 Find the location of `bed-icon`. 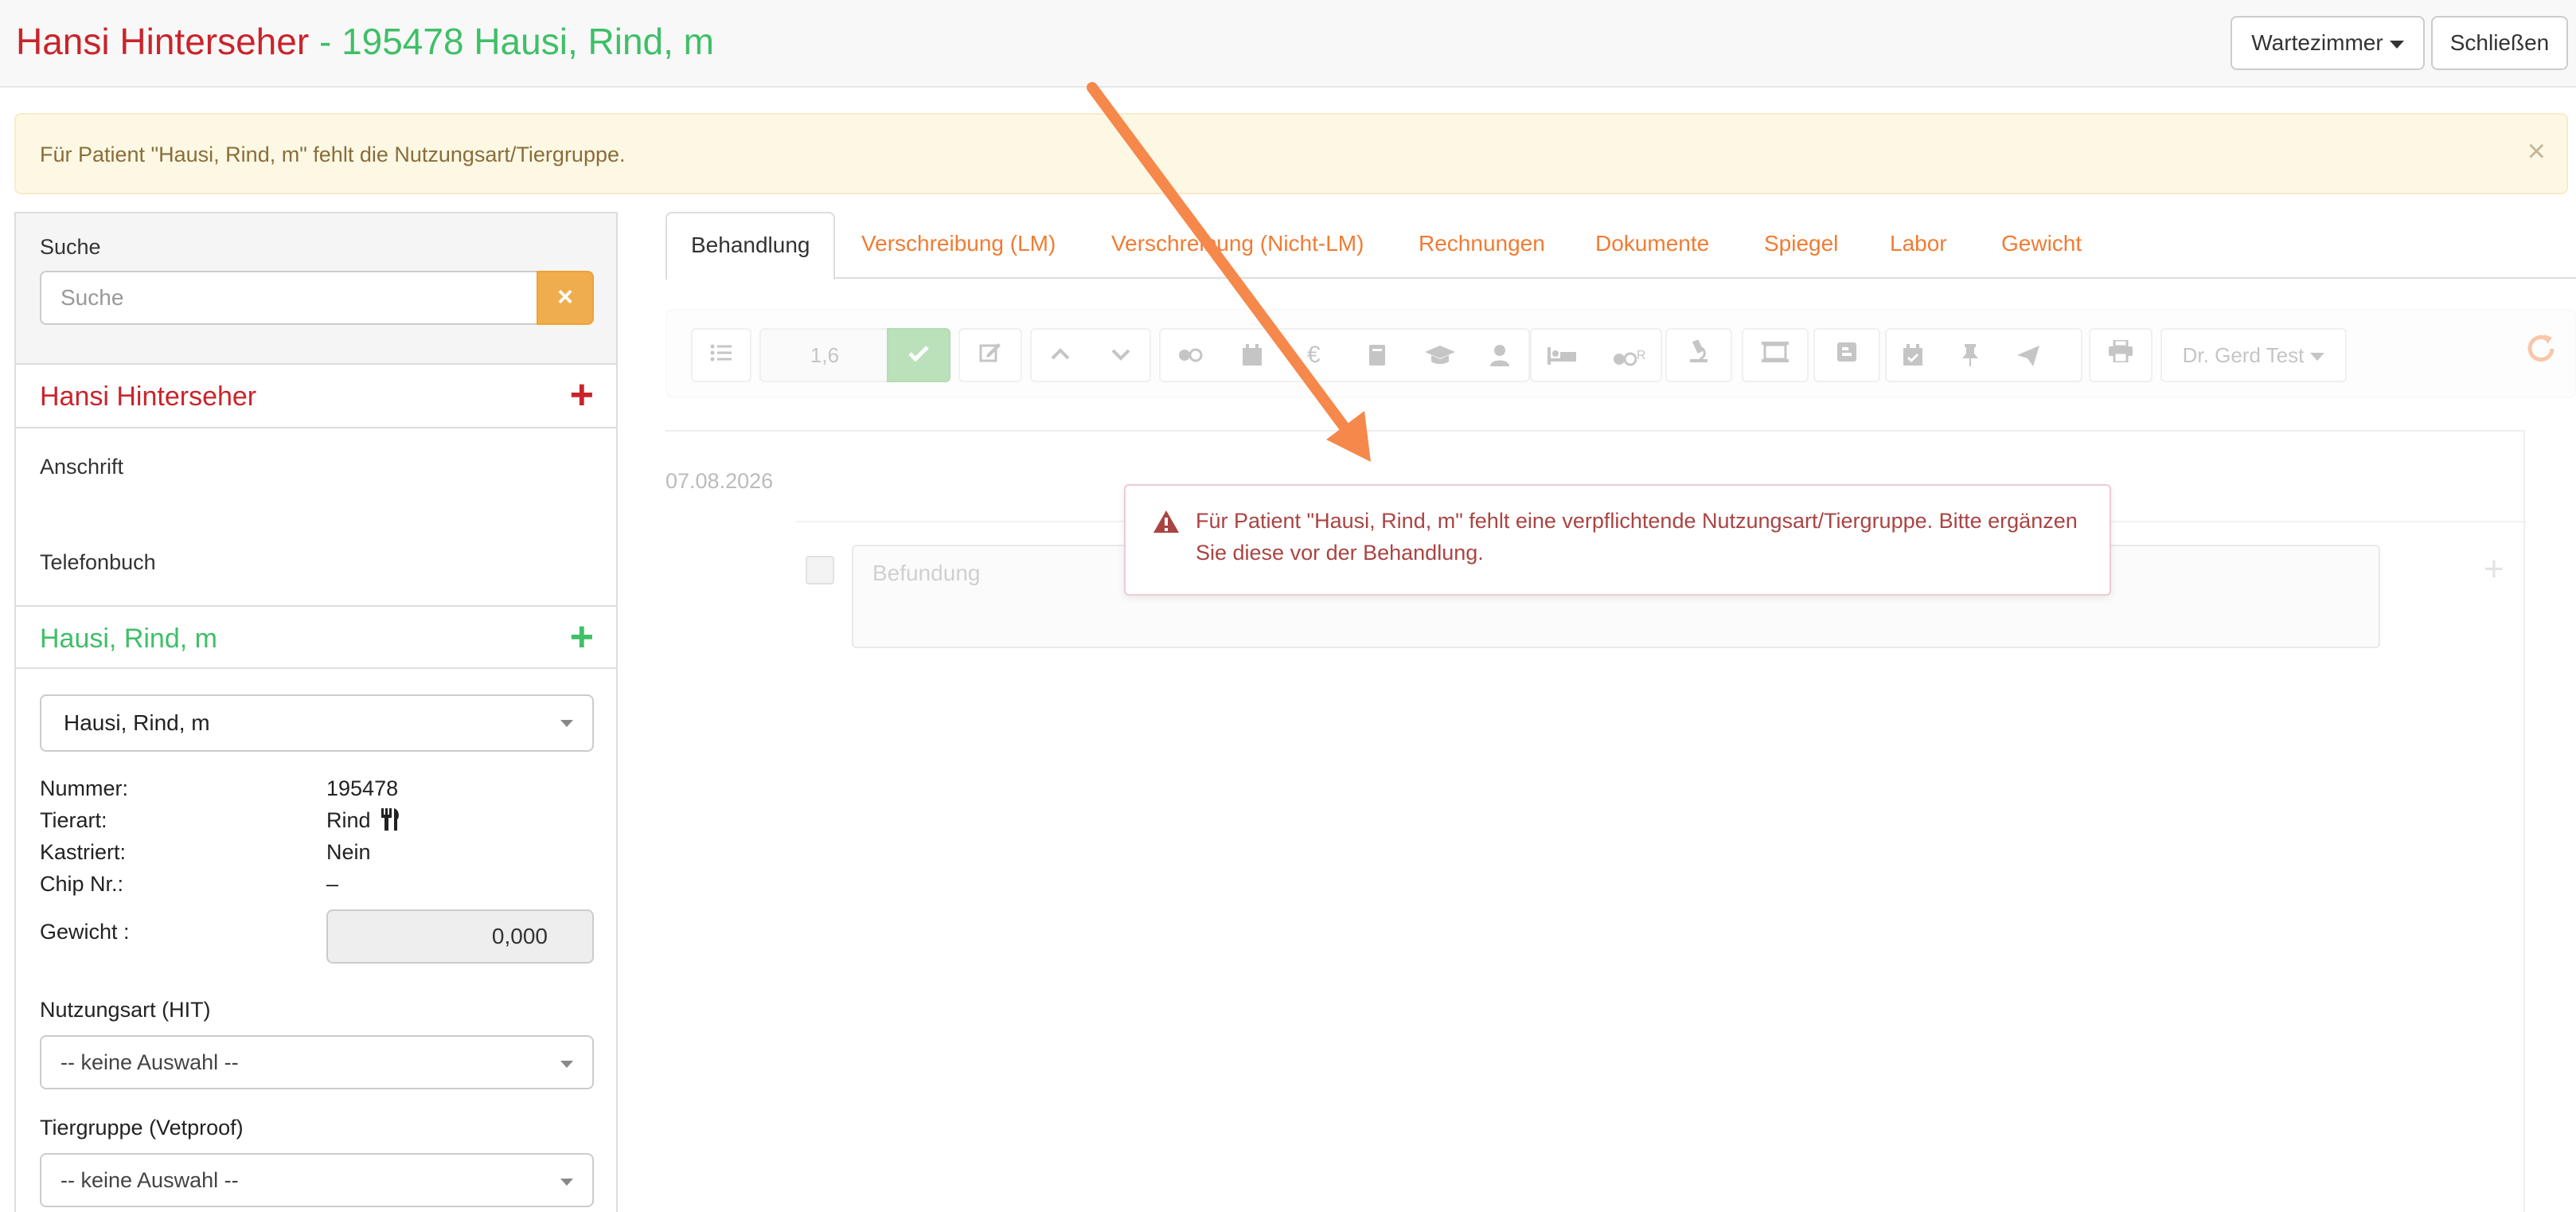

bed-icon is located at coordinates (1562, 355).